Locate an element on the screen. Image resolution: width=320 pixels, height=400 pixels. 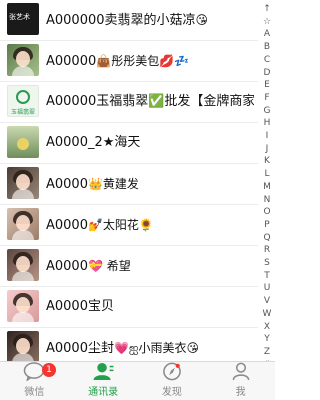
contact-row: A0000💝 希望 is located at coordinates (129, 266).